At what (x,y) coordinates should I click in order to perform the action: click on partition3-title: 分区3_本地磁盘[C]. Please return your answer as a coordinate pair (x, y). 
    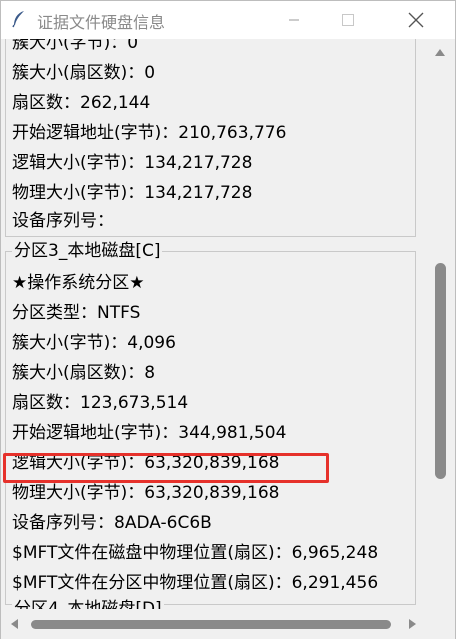
    Looking at the image, I should click on (87, 251).